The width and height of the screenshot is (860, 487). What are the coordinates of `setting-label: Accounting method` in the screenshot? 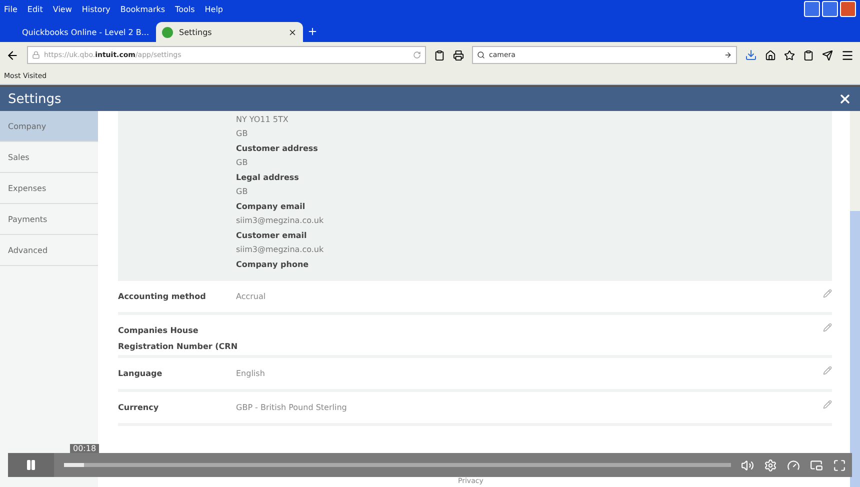 It's located at (162, 297).